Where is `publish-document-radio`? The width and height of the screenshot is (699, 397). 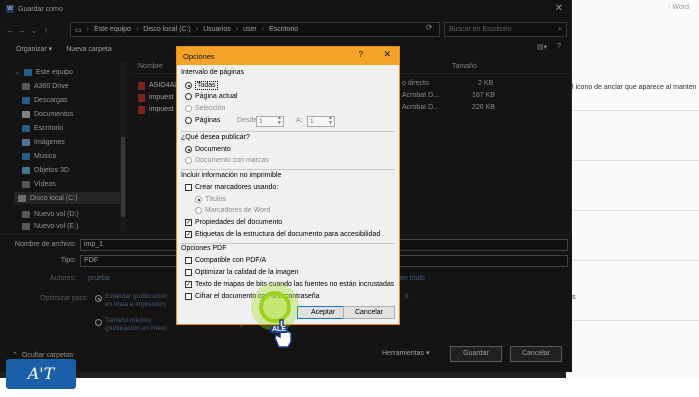 publish-document-radio is located at coordinates (188, 149).